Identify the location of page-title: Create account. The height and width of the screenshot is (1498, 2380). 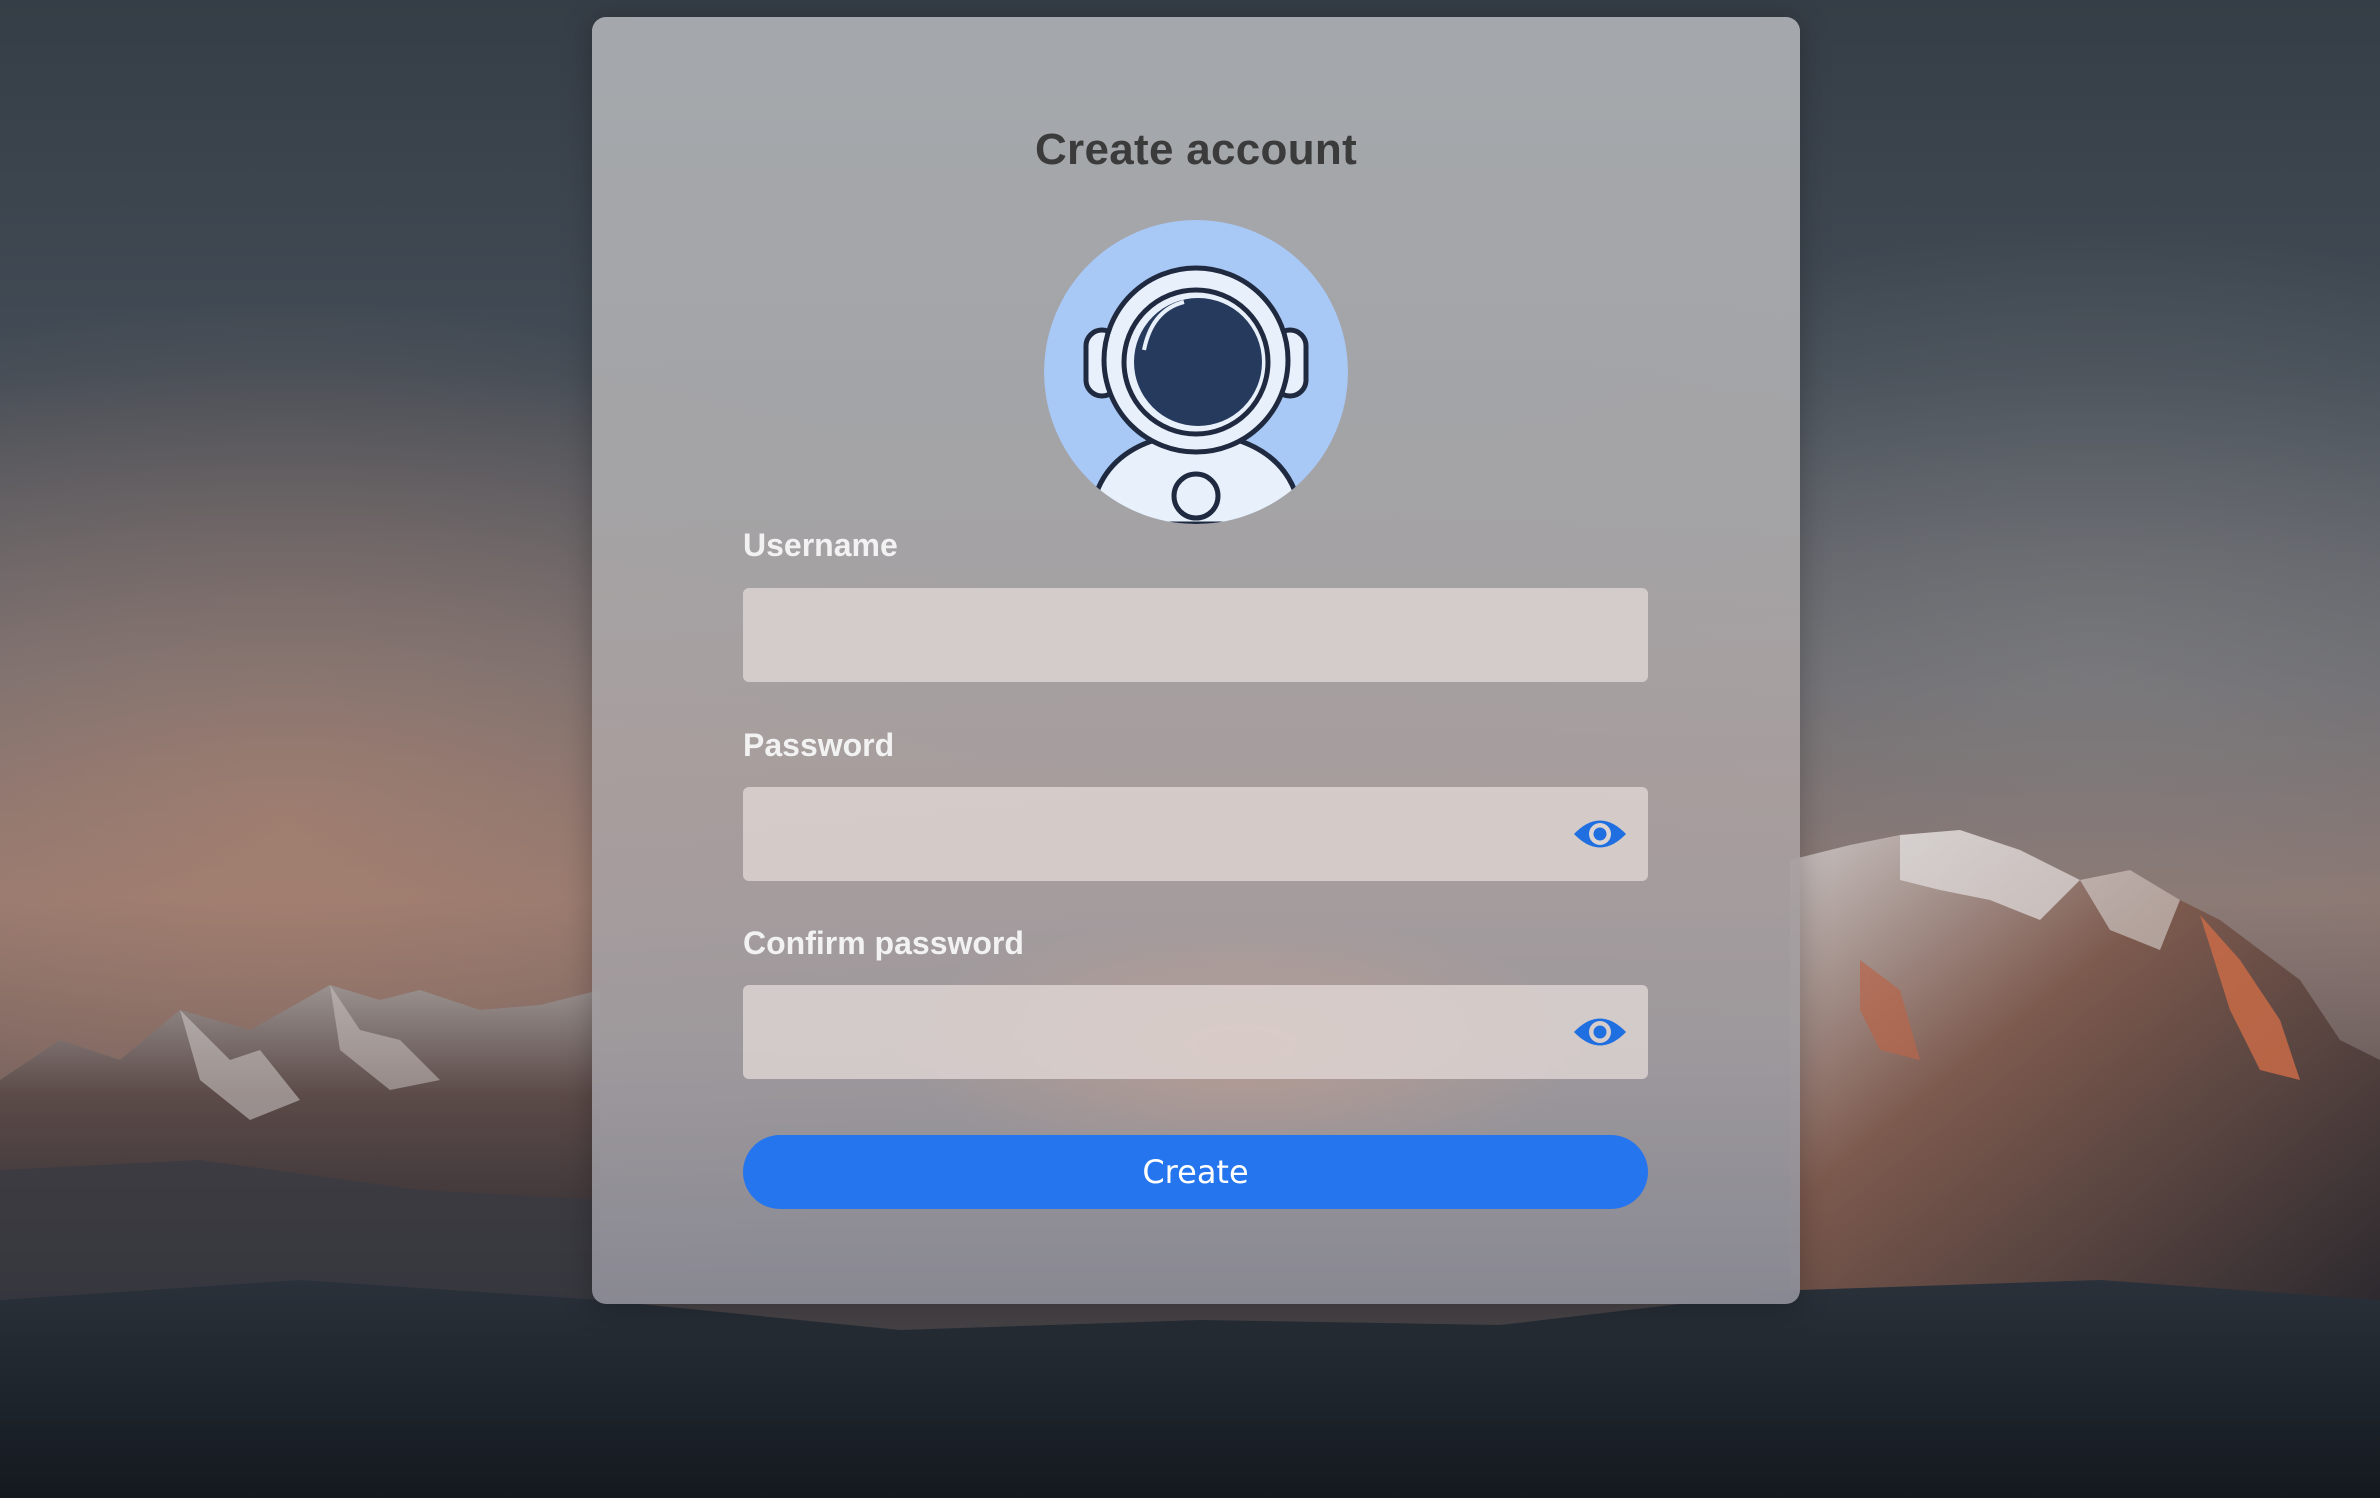
(1196, 149).